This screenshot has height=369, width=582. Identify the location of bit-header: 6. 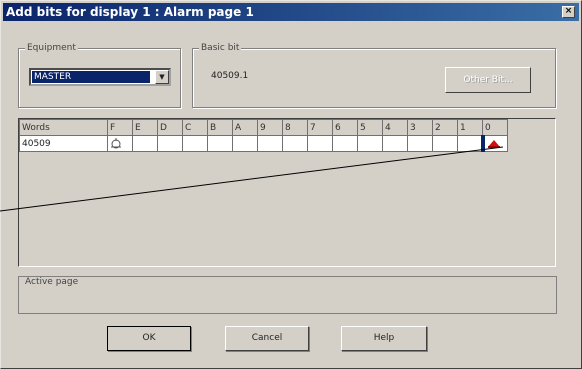
(345, 127).